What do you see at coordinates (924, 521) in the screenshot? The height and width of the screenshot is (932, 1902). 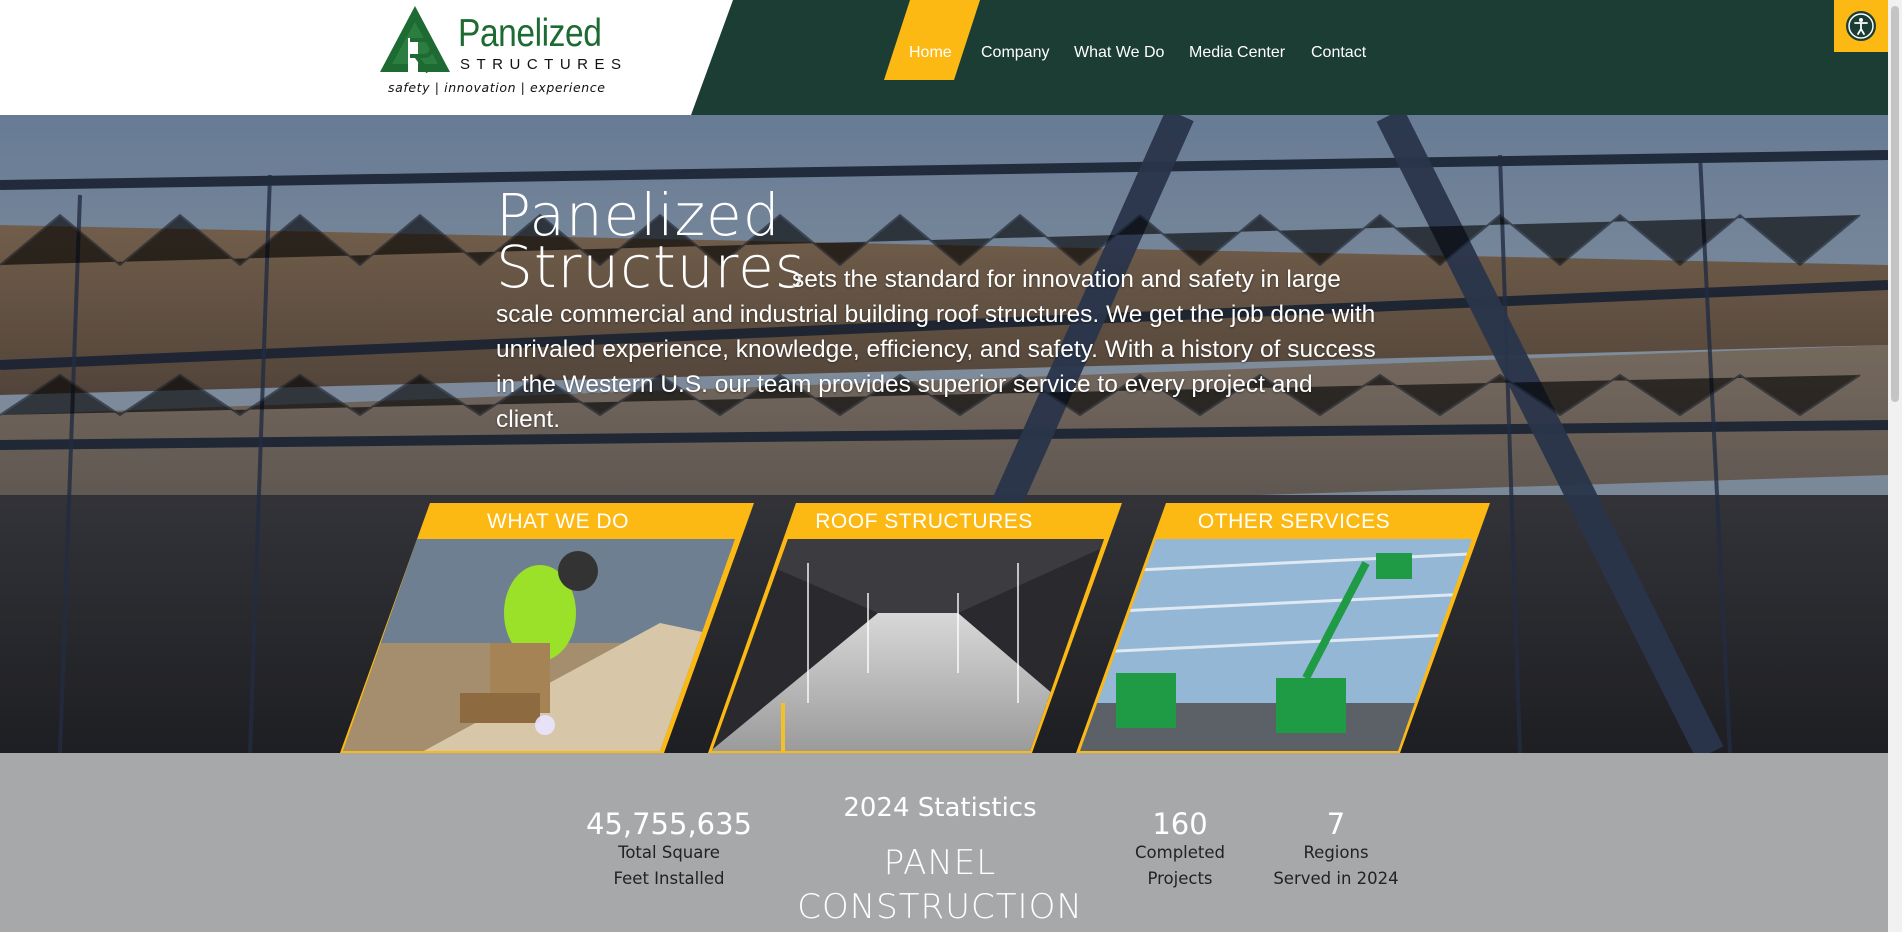 I see `card-label: ROOF STRUCTURES` at bounding box center [924, 521].